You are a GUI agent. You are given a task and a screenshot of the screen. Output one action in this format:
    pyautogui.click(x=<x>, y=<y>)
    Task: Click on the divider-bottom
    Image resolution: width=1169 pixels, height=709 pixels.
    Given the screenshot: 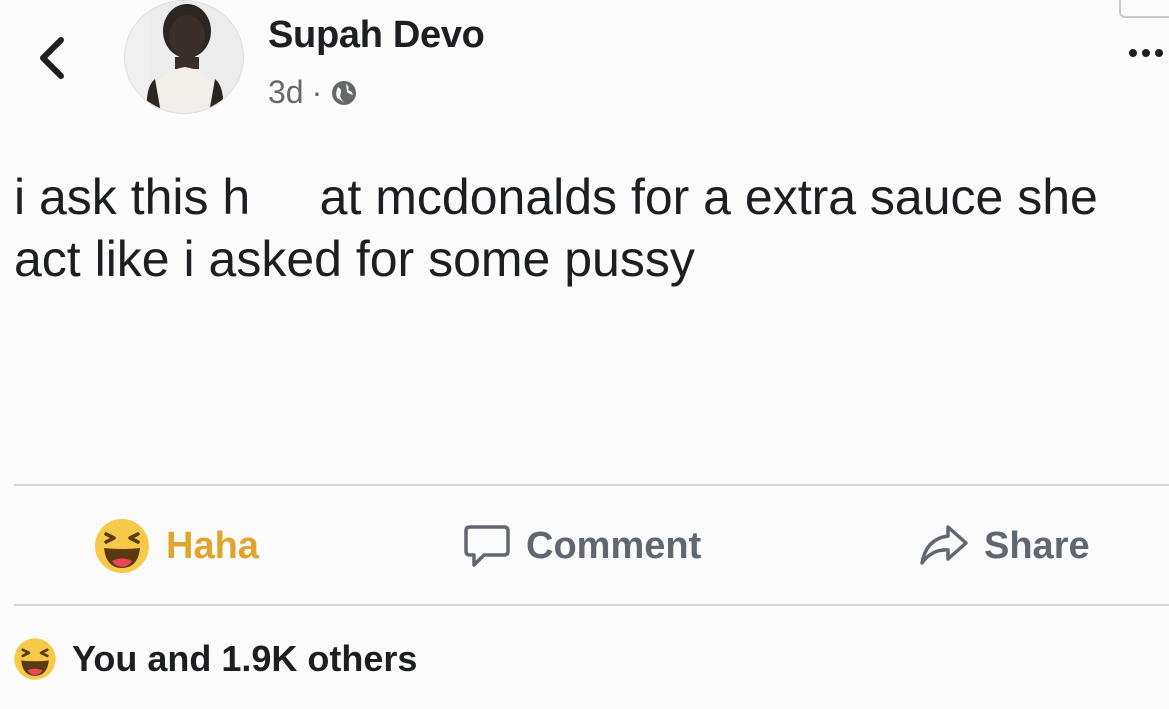 What is the action you would take?
    pyautogui.click(x=591, y=605)
    